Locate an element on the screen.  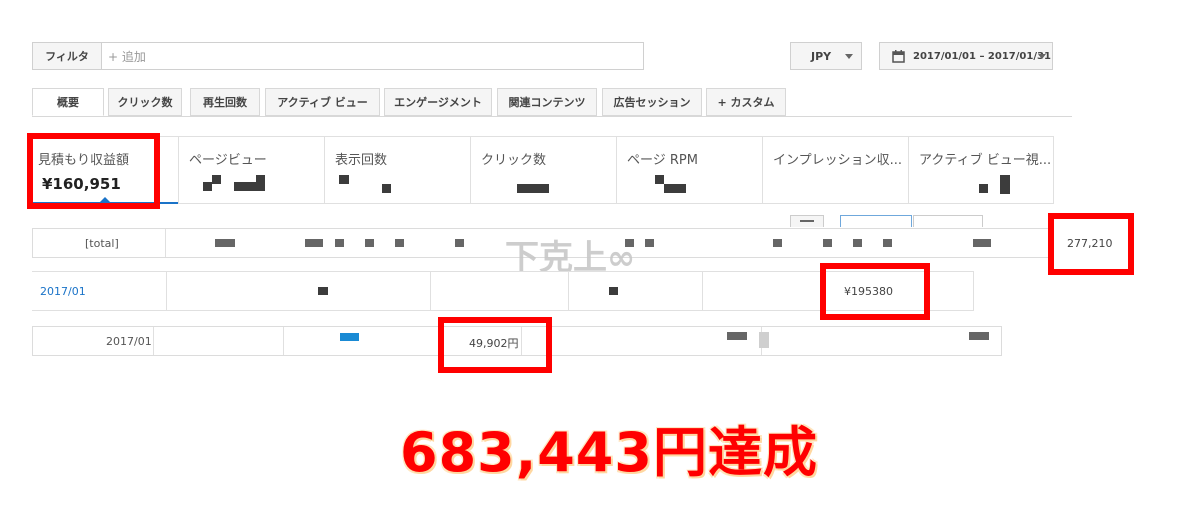
date-range-picker: 2017/01/01 – 2017/01/31 is located at coordinates (966, 56).